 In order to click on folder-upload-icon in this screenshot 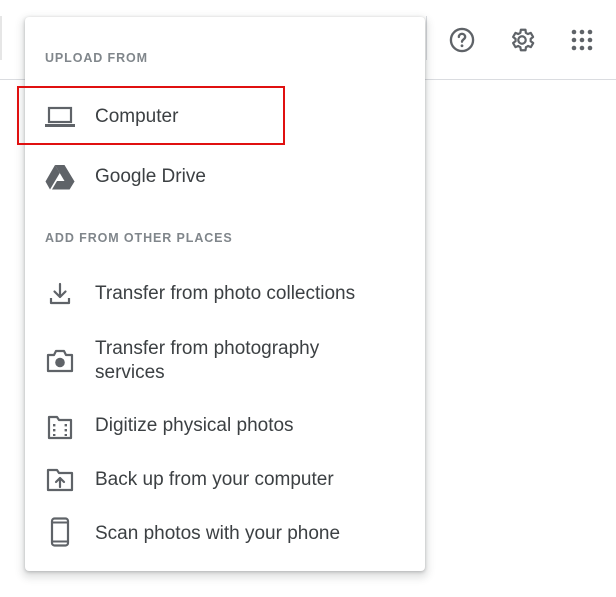, I will do `click(60, 480)`.